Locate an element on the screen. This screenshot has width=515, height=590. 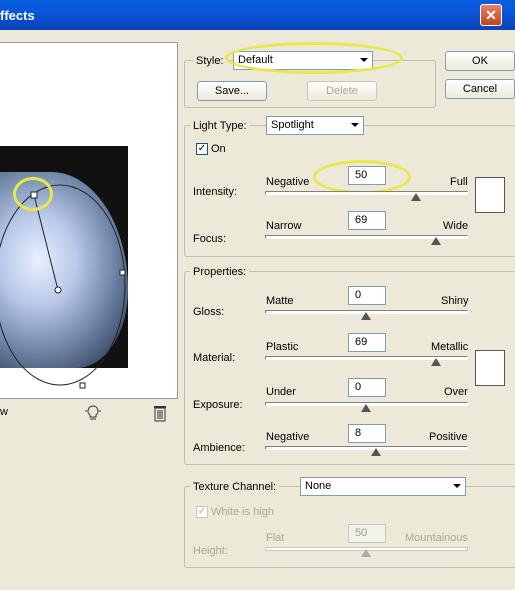
light-type-dropdown: Spotlight is located at coordinates (315, 125).